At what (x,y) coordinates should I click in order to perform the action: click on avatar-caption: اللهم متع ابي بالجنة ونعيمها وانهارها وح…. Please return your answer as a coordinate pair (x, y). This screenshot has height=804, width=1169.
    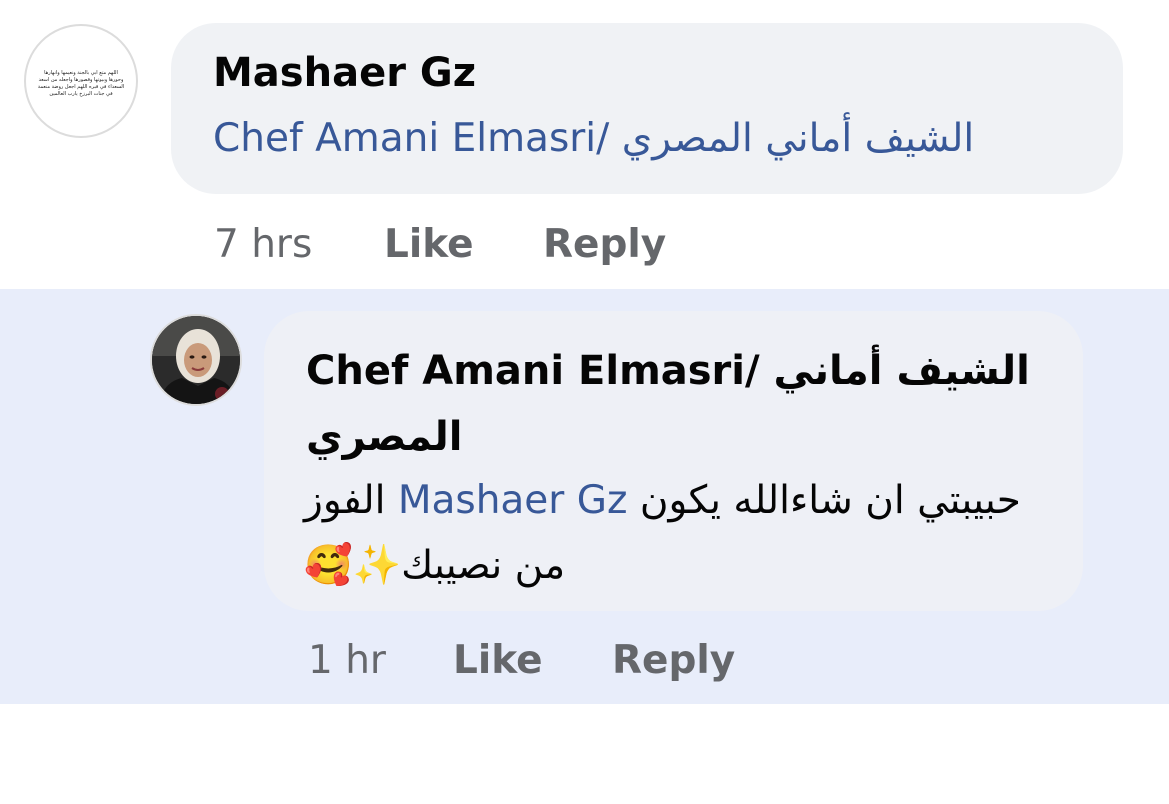
    Looking at the image, I should click on (81, 83).